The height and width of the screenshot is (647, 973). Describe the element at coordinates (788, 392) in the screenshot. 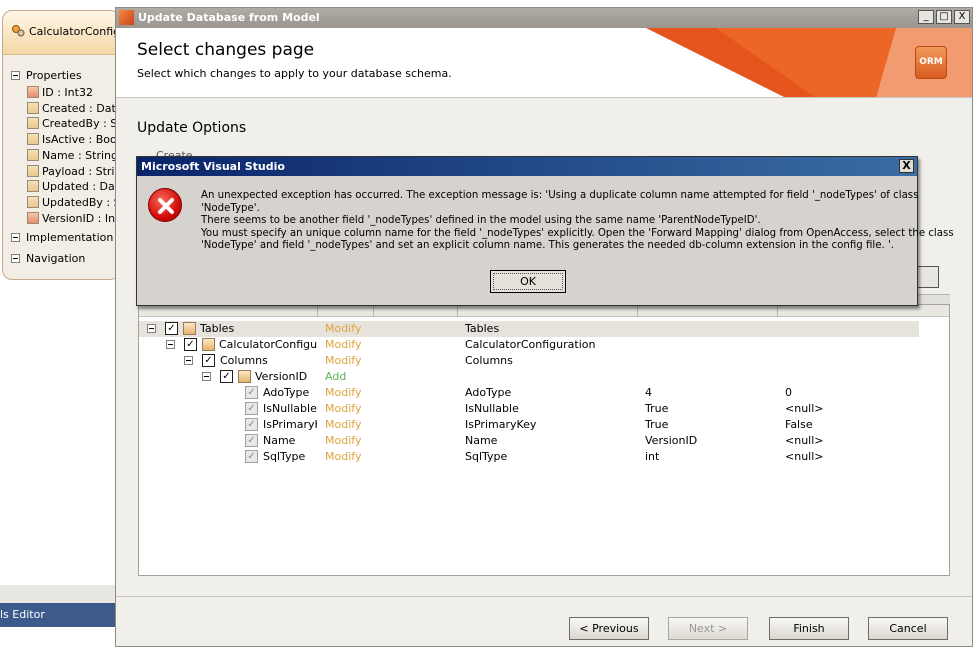

I see `row-old-value: 0` at that location.